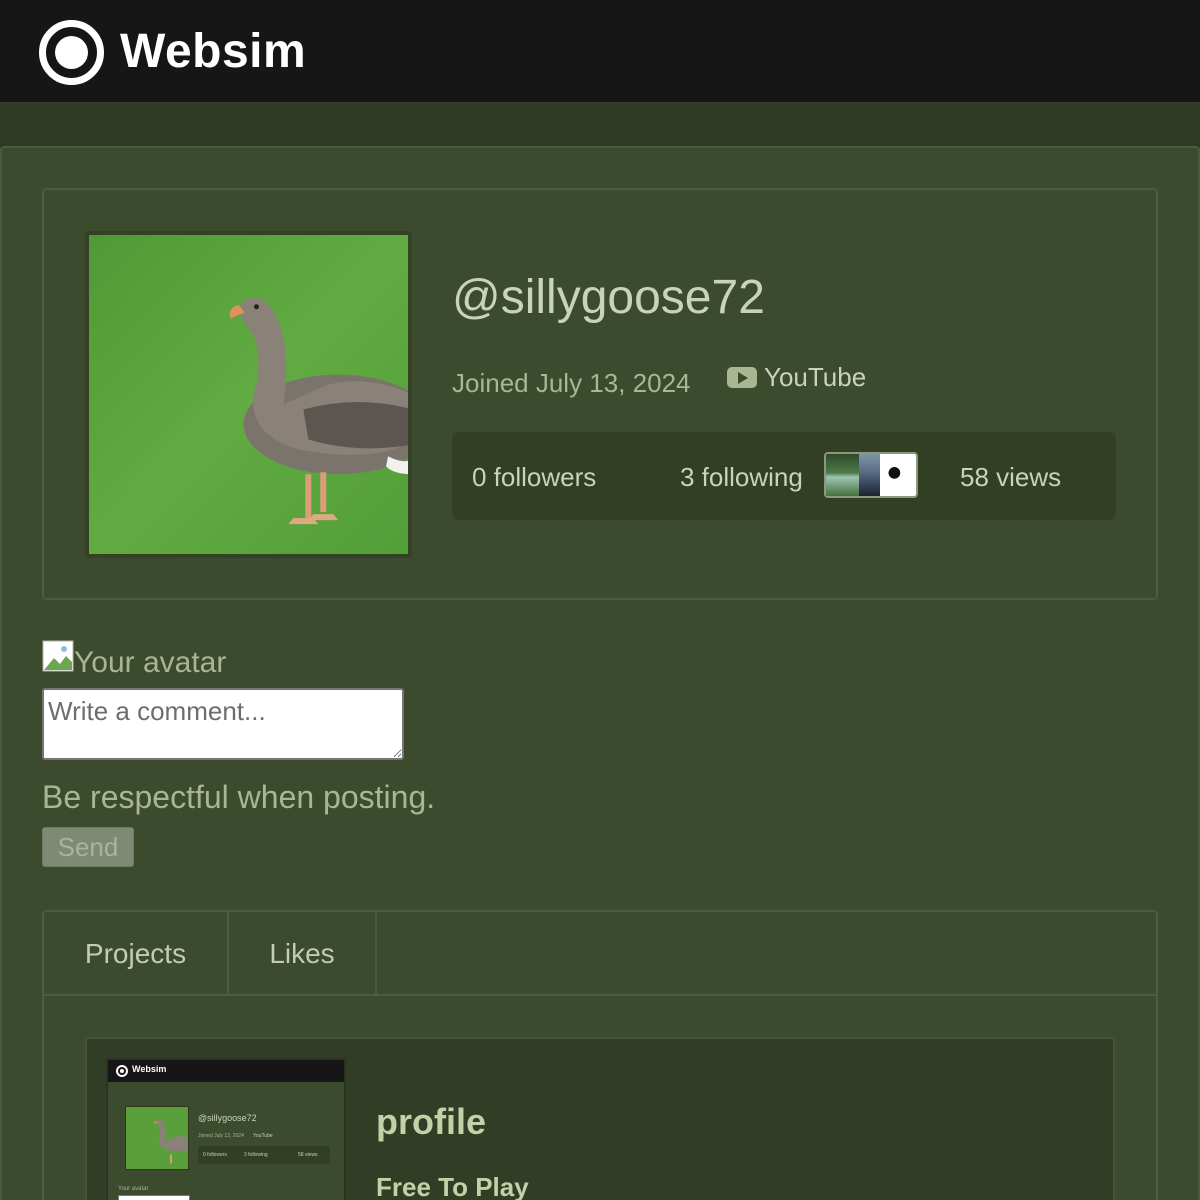 The image size is (1200, 1200). What do you see at coordinates (213, 52) in the screenshot?
I see `app-name: Websim` at bounding box center [213, 52].